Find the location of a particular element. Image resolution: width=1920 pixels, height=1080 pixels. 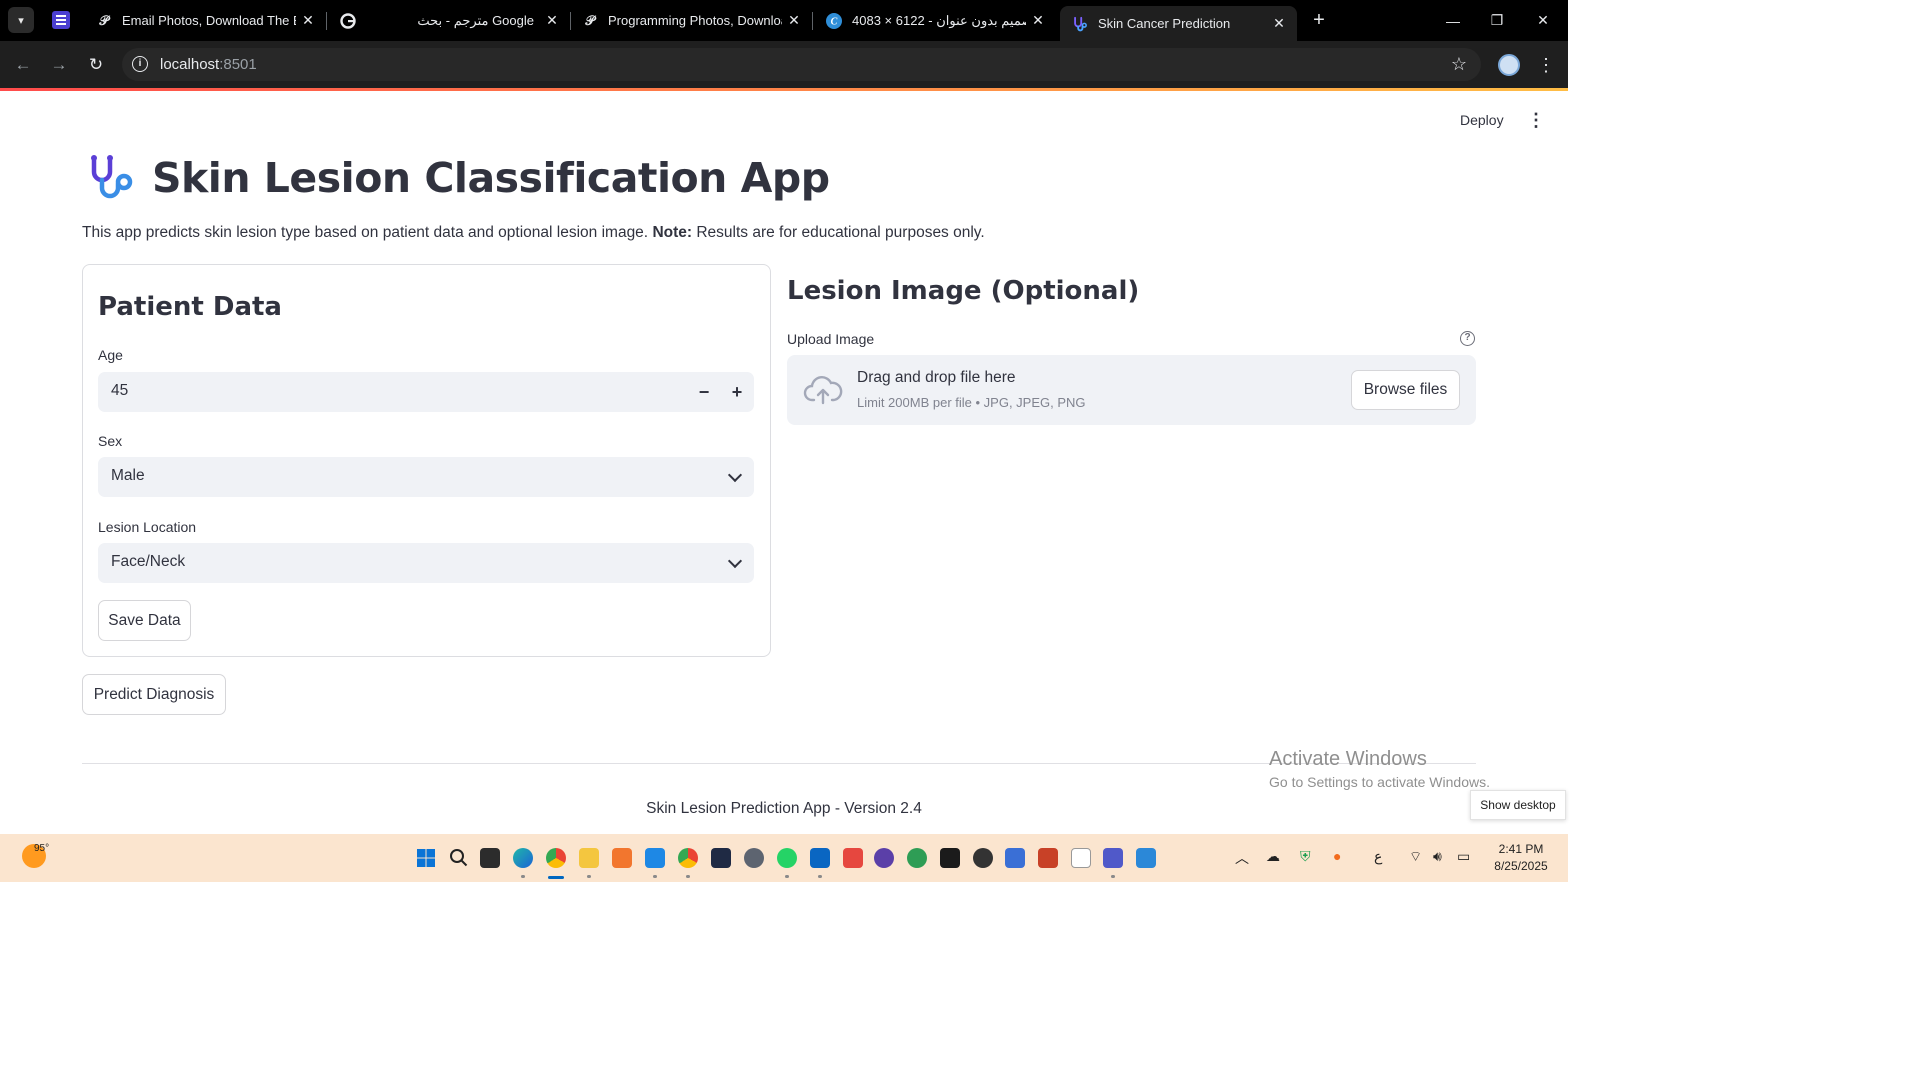

orange-app-tray-icon: ● is located at coordinates (1337, 856).